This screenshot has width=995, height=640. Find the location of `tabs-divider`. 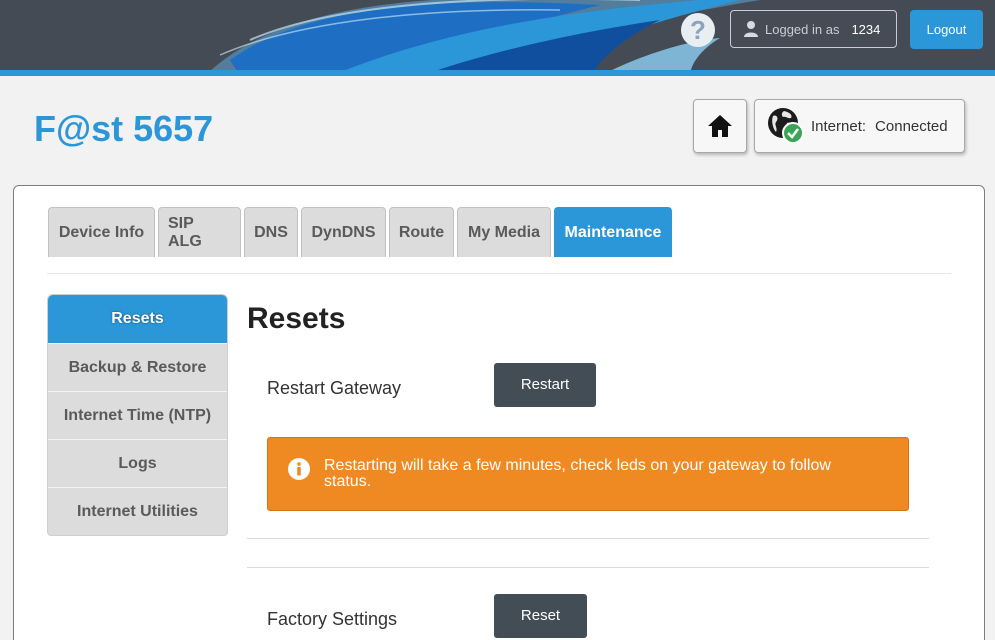

tabs-divider is located at coordinates (499, 273).